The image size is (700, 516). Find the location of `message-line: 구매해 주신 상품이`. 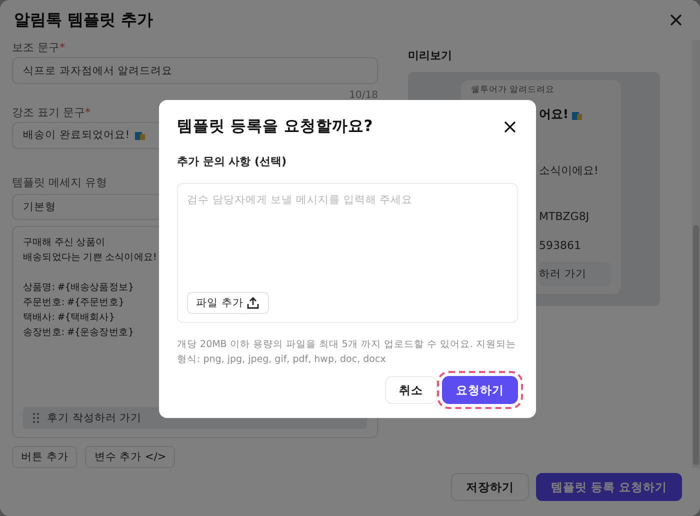

message-line: 구매해 주신 상품이 is located at coordinates (64, 243).